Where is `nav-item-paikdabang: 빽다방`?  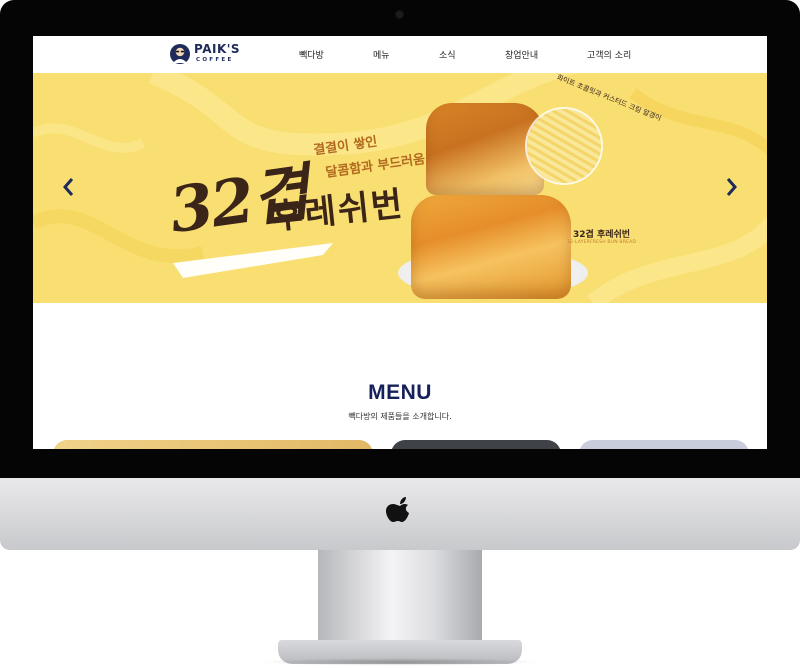
nav-item-paikdabang: 빽다방 is located at coordinates (311, 54).